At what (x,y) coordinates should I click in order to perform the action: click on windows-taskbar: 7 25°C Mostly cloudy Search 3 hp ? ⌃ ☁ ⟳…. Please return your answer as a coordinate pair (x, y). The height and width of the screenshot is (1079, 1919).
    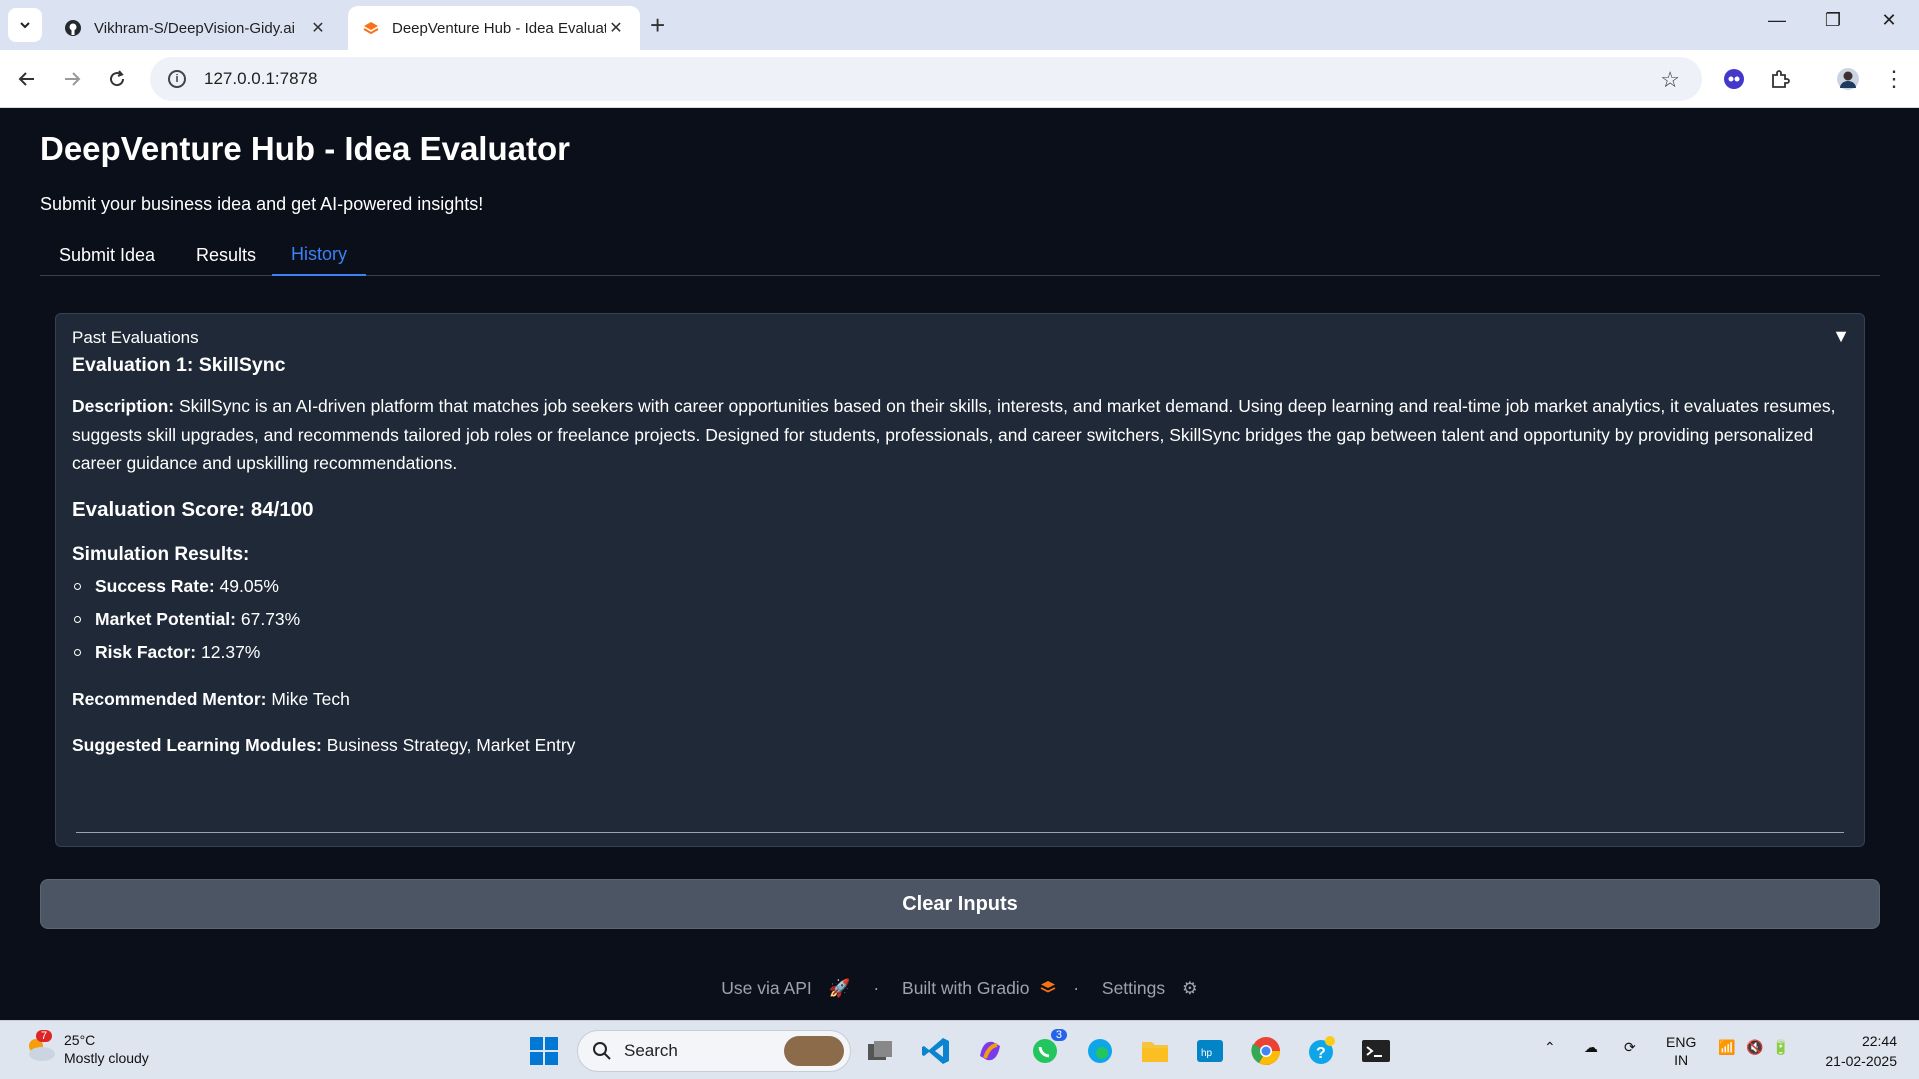
    Looking at the image, I should click on (959, 1049).